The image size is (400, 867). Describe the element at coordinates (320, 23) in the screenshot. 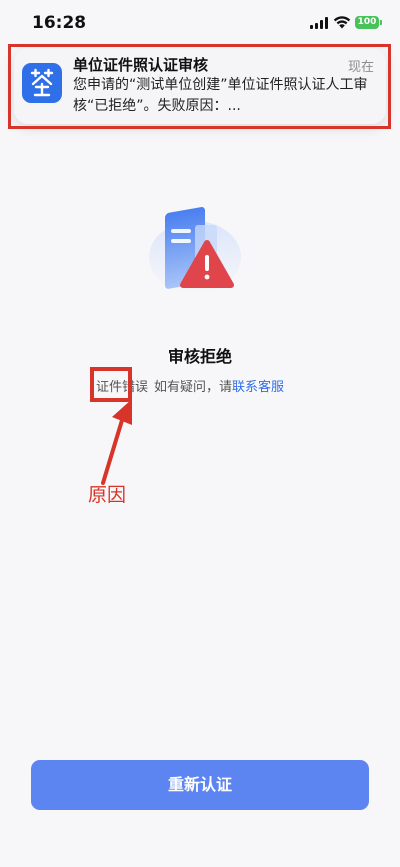

I see `cellular-signal-icon` at that location.